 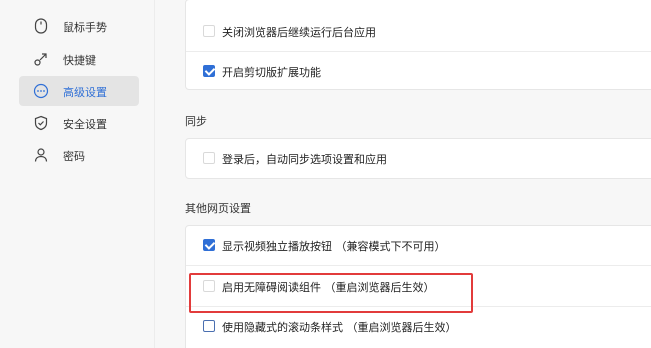 I want to click on sidebar-item-label: 鼠标手势, so click(x=85, y=27).